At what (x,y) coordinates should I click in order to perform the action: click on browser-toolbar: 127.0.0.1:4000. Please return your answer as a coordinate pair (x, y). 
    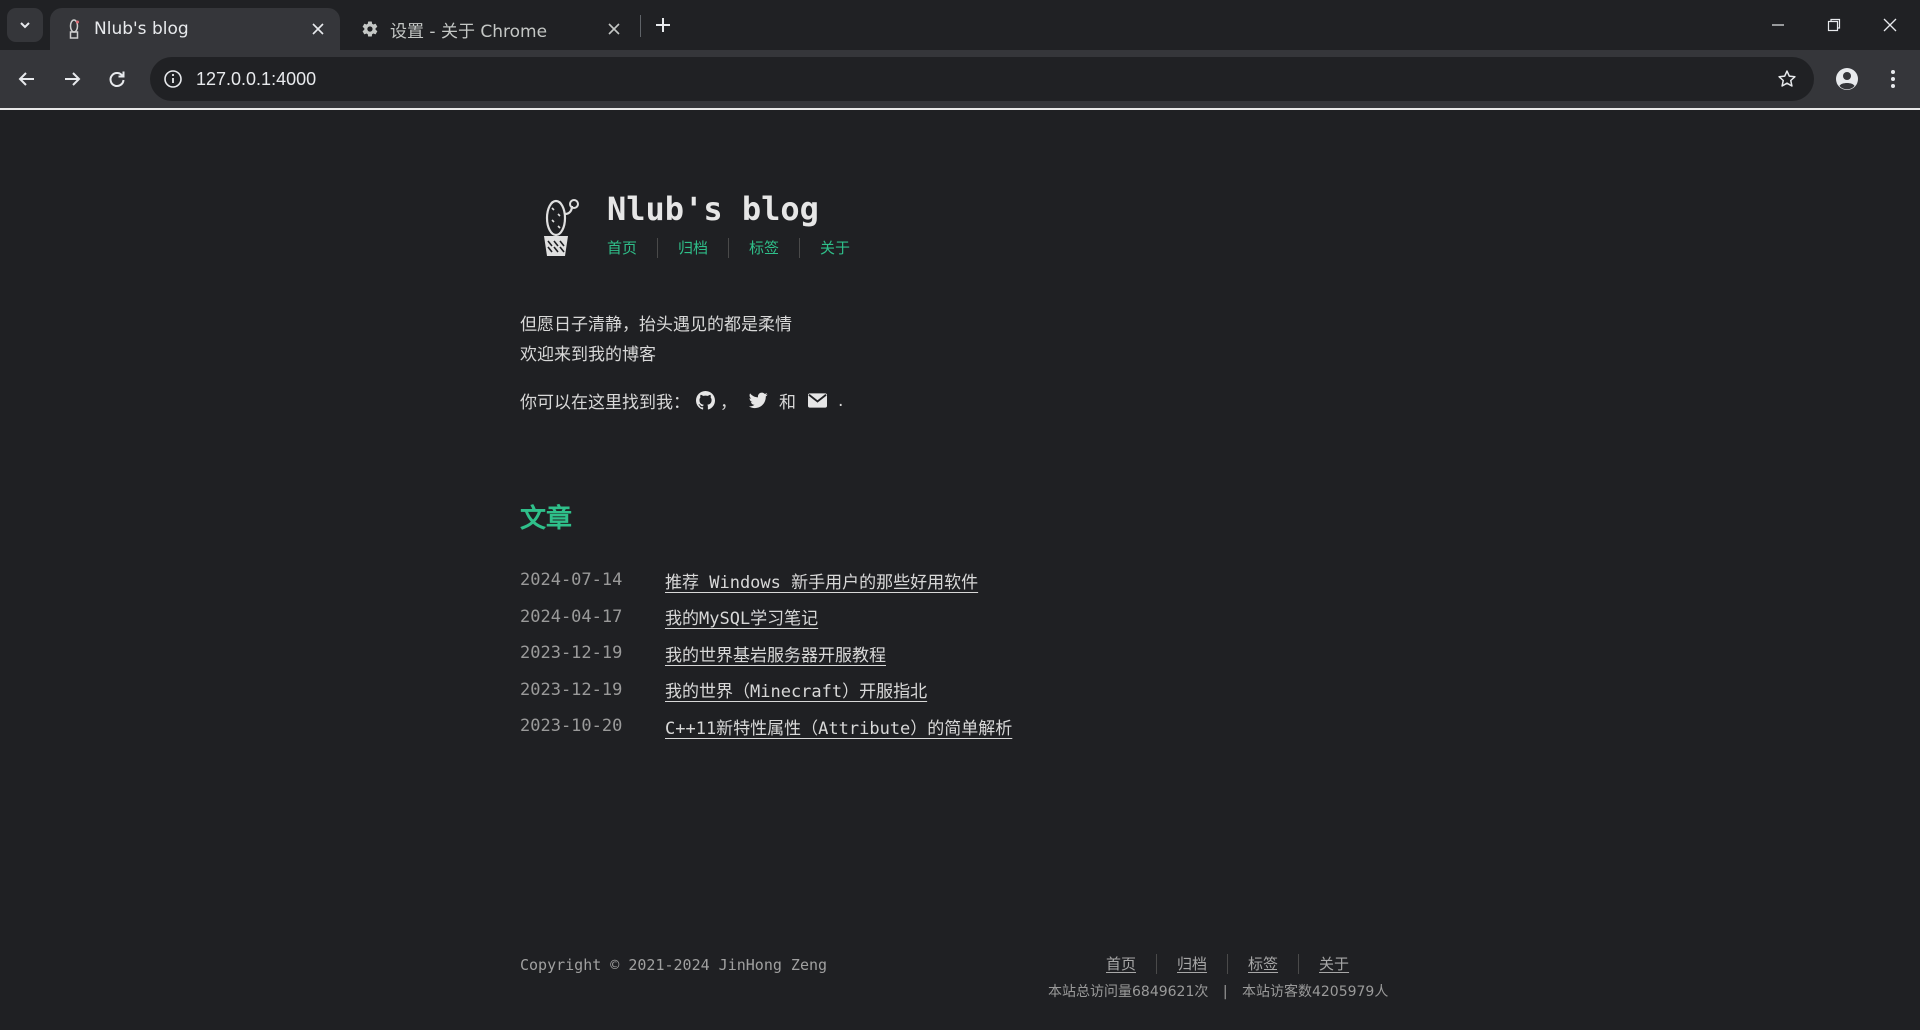
    Looking at the image, I should click on (960, 80).